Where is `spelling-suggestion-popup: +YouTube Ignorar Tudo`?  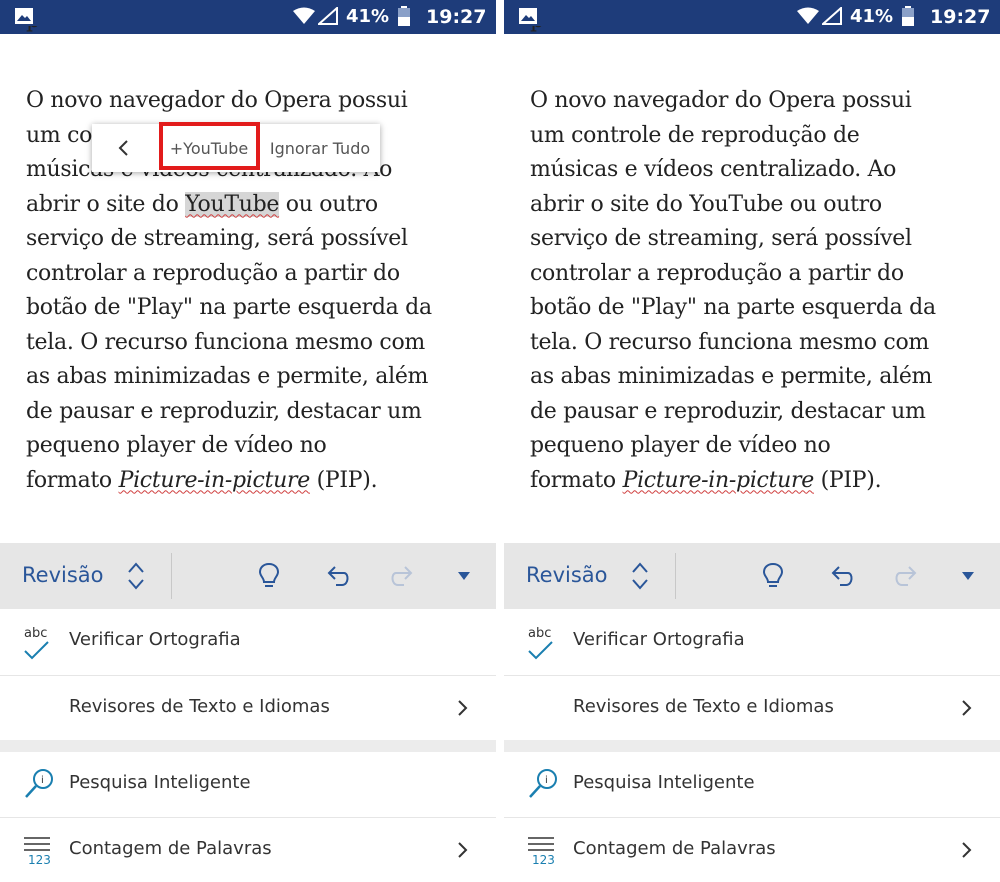 spelling-suggestion-popup: +YouTube Ignorar Tudo is located at coordinates (236, 148).